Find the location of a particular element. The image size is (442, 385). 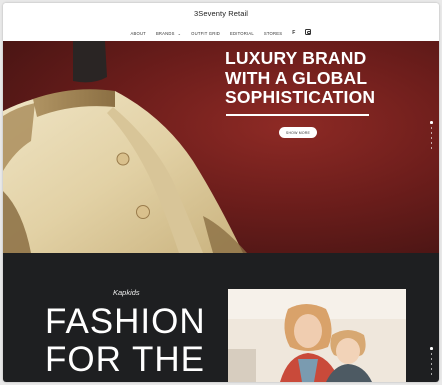

nav-outfit-grid: Outfit Grid is located at coordinates (205, 33).